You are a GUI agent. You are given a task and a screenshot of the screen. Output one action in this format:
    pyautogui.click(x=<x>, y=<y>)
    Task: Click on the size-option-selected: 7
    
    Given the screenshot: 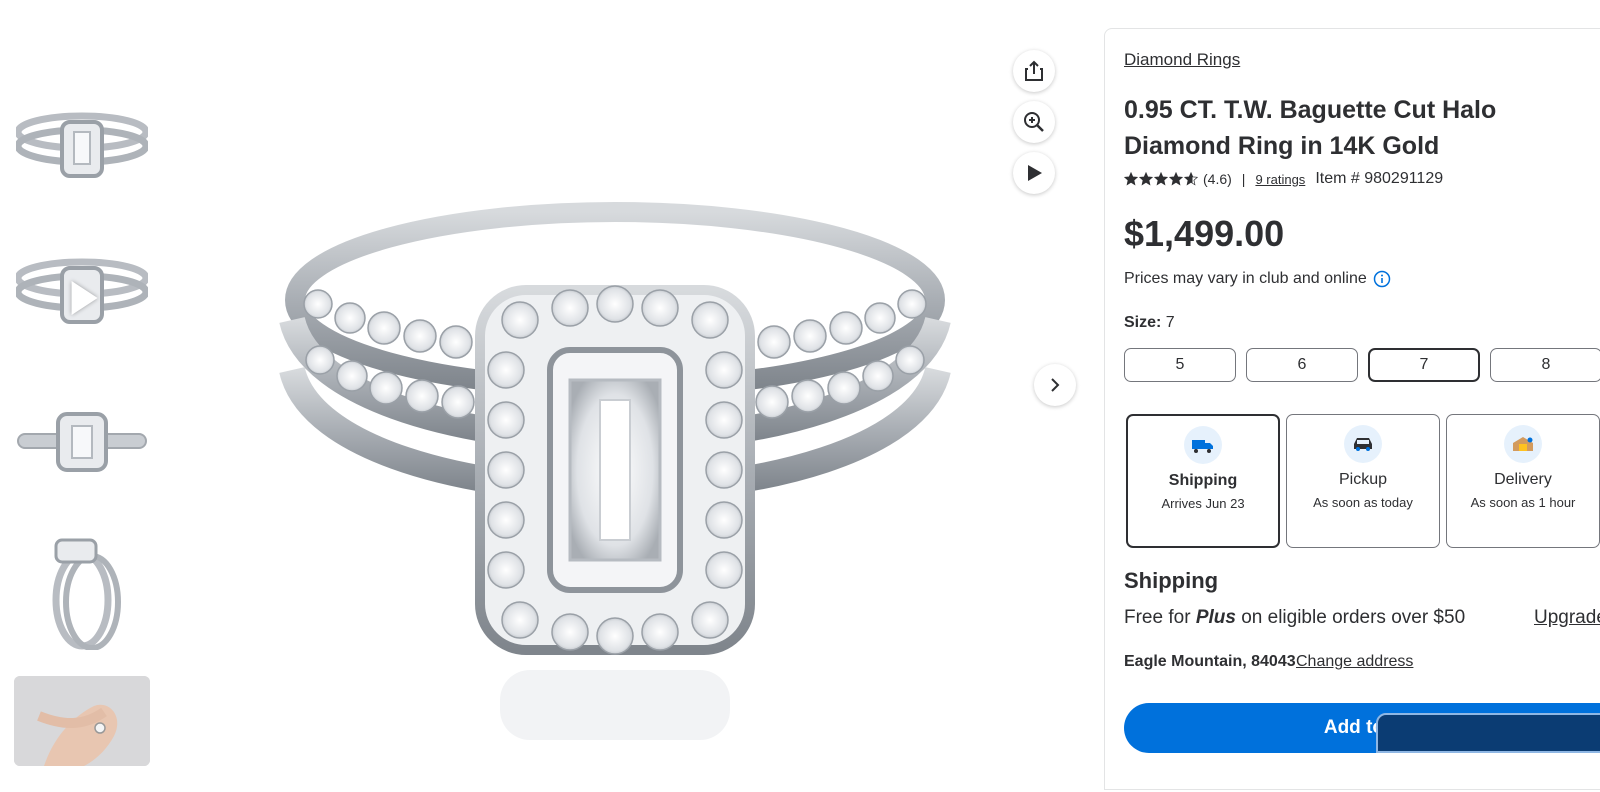 What is the action you would take?
    pyautogui.click(x=1424, y=365)
    